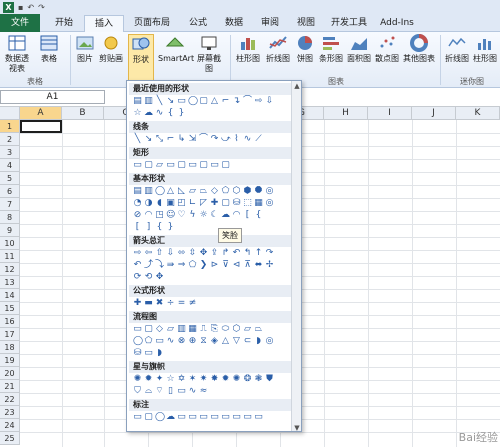 The width and height of the screenshot is (500, 447). Describe the element at coordinates (198, 23) in the screenshot. I see `tab-formulas: 公式` at that location.